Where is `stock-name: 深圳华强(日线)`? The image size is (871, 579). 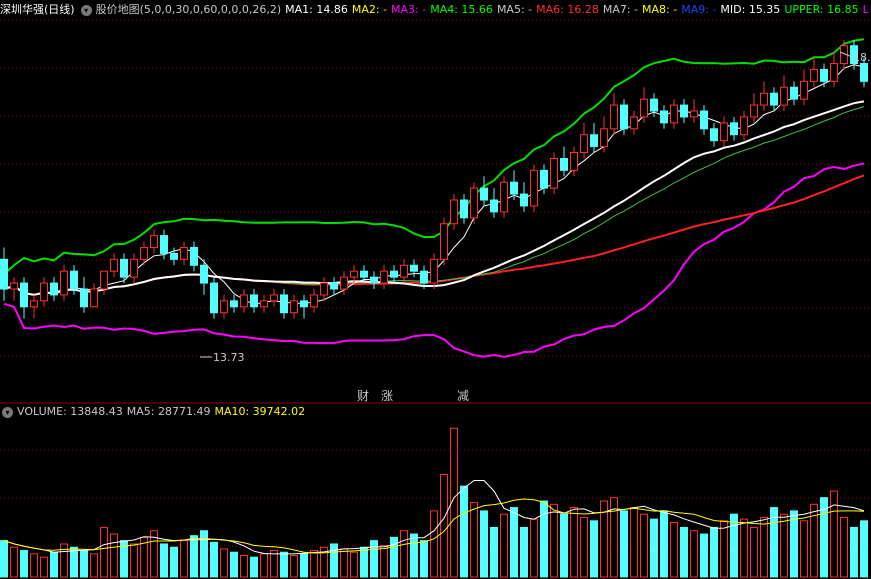 stock-name: 深圳华强(日线) is located at coordinates (37, 9).